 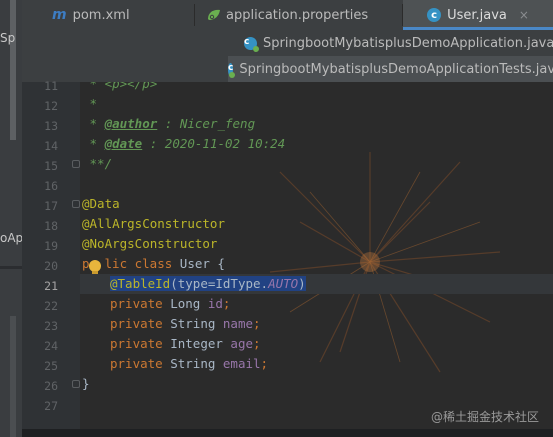 I want to click on tab-label: User.java, so click(x=477, y=15).